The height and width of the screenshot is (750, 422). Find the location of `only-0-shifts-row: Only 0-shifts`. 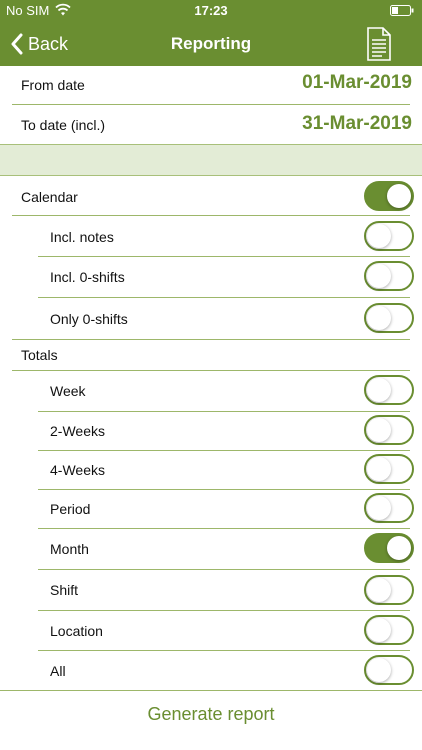

only-0-shifts-row: Only 0-shifts is located at coordinates (211, 318).